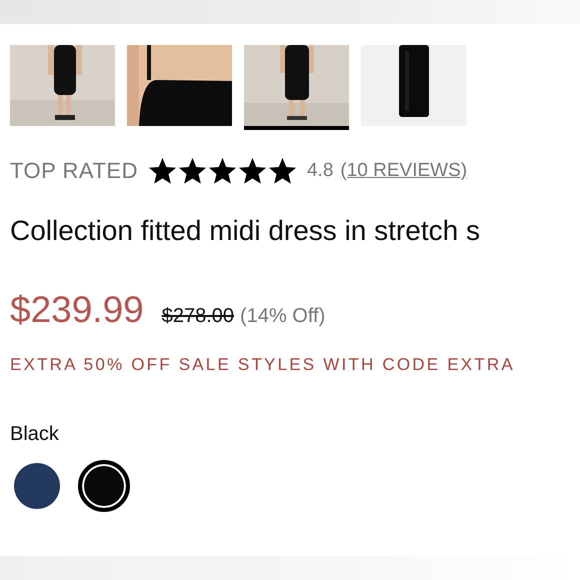  What do you see at coordinates (245, 231) in the screenshot?
I see `product-title: Collection fitted midi dress in stretch s` at bounding box center [245, 231].